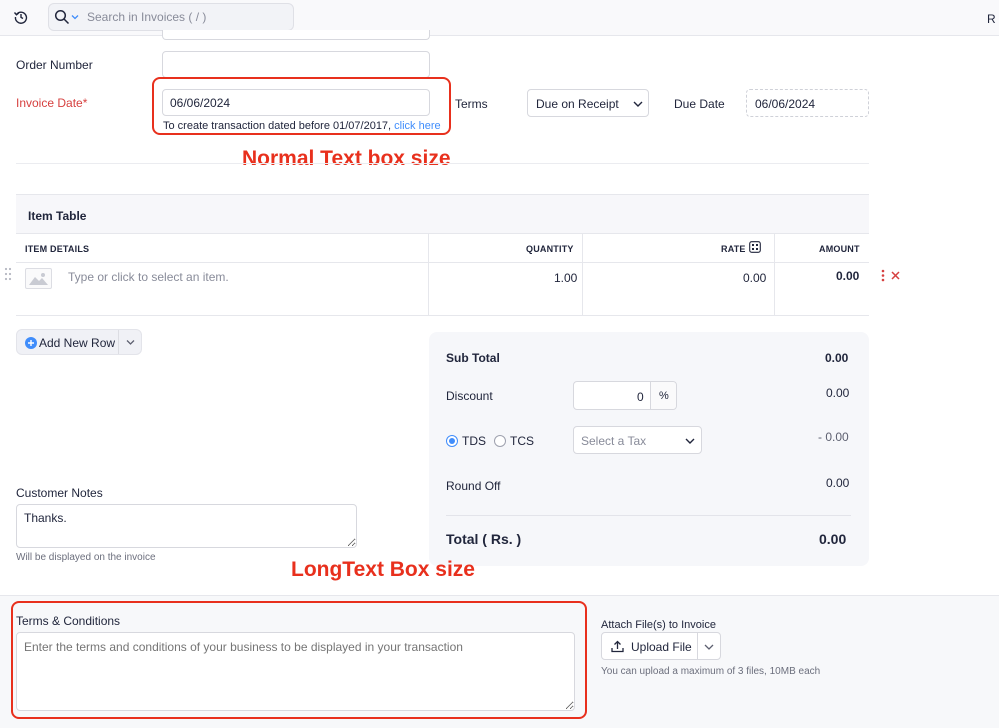 This screenshot has width=999, height=728. Describe the element at coordinates (838, 483) in the screenshot. I see `round-off-value: 0.00` at that location.